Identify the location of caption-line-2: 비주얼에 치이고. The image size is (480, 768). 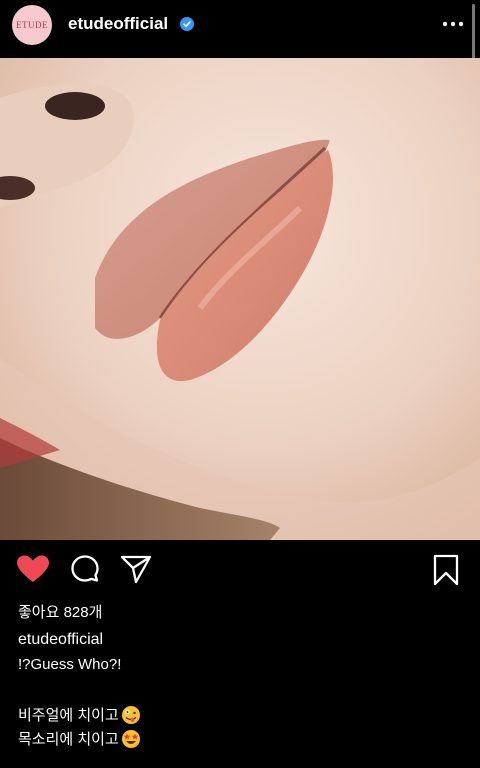
(79, 714).